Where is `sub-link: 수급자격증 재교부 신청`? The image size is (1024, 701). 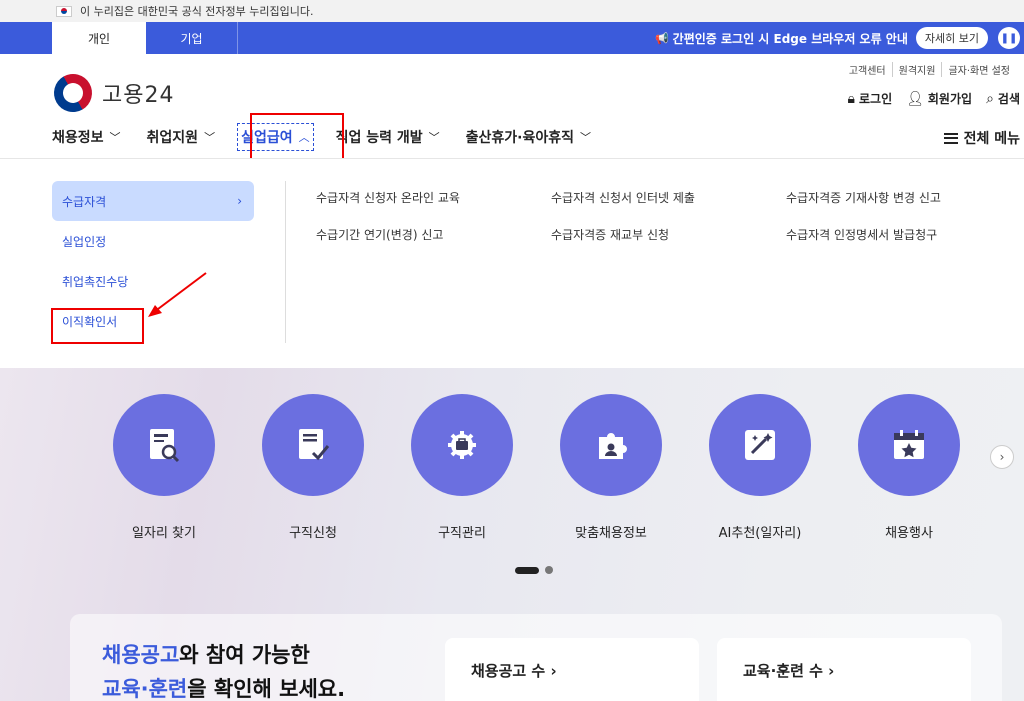 sub-link: 수급자격증 재교부 신청 is located at coordinates (668, 234).